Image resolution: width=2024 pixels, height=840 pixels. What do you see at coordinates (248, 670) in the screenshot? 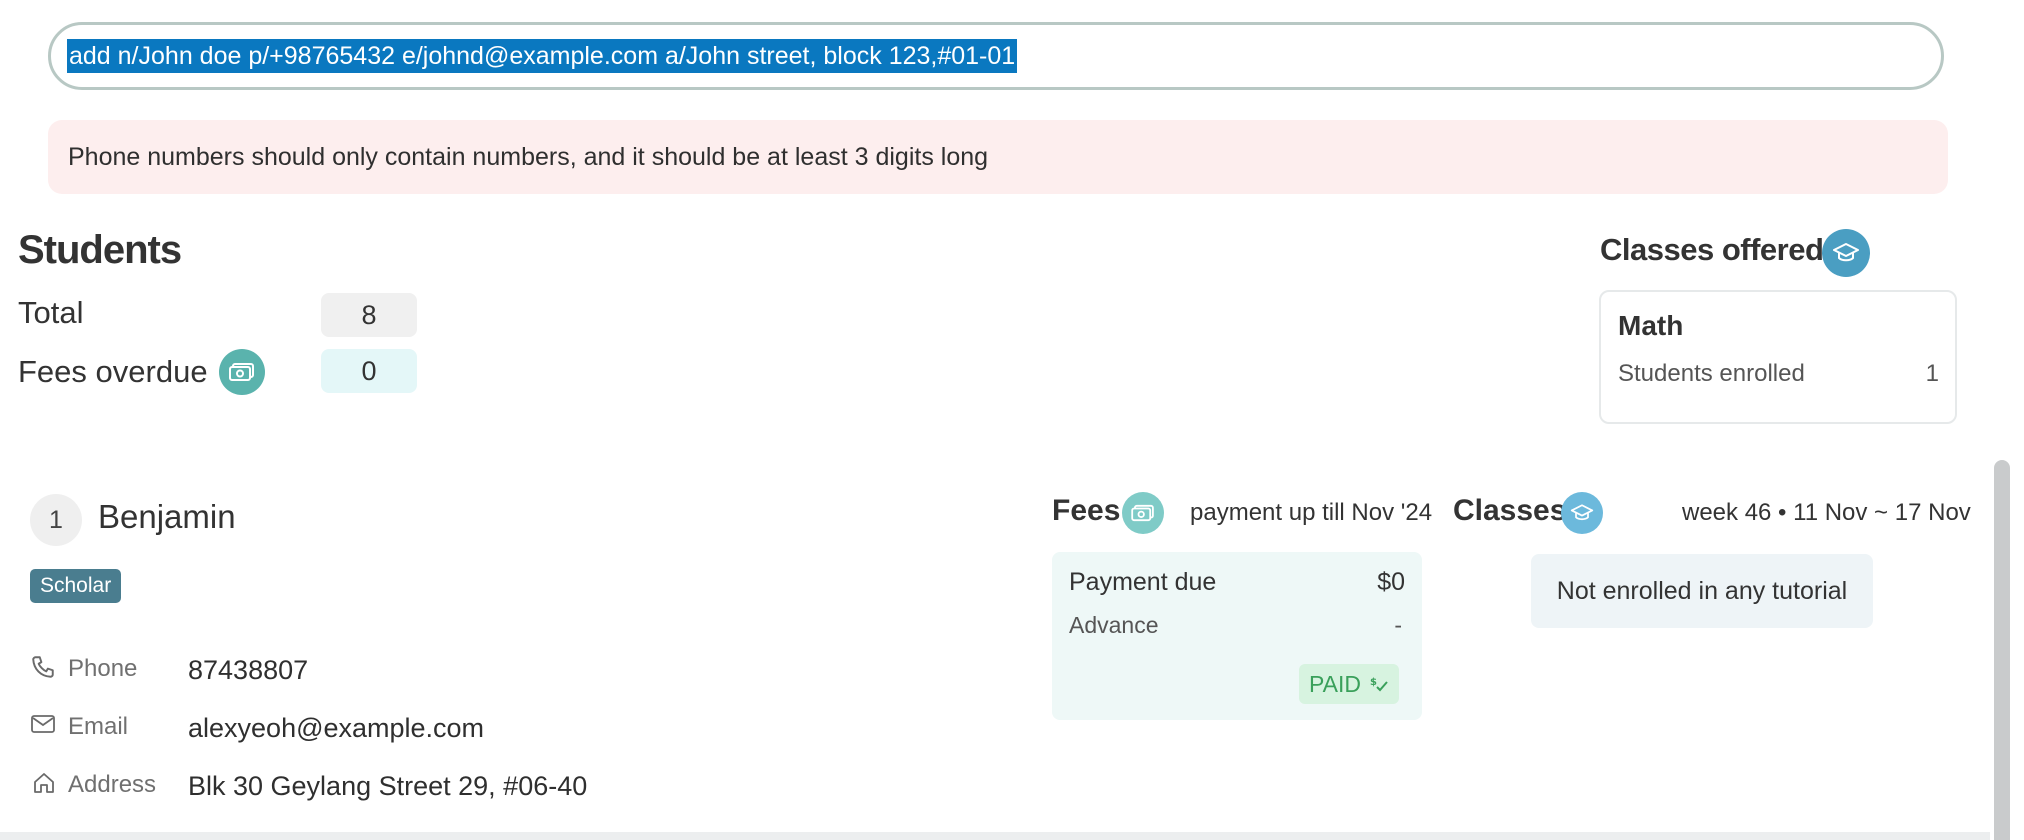
I see `phone-value: 87438807` at bounding box center [248, 670].